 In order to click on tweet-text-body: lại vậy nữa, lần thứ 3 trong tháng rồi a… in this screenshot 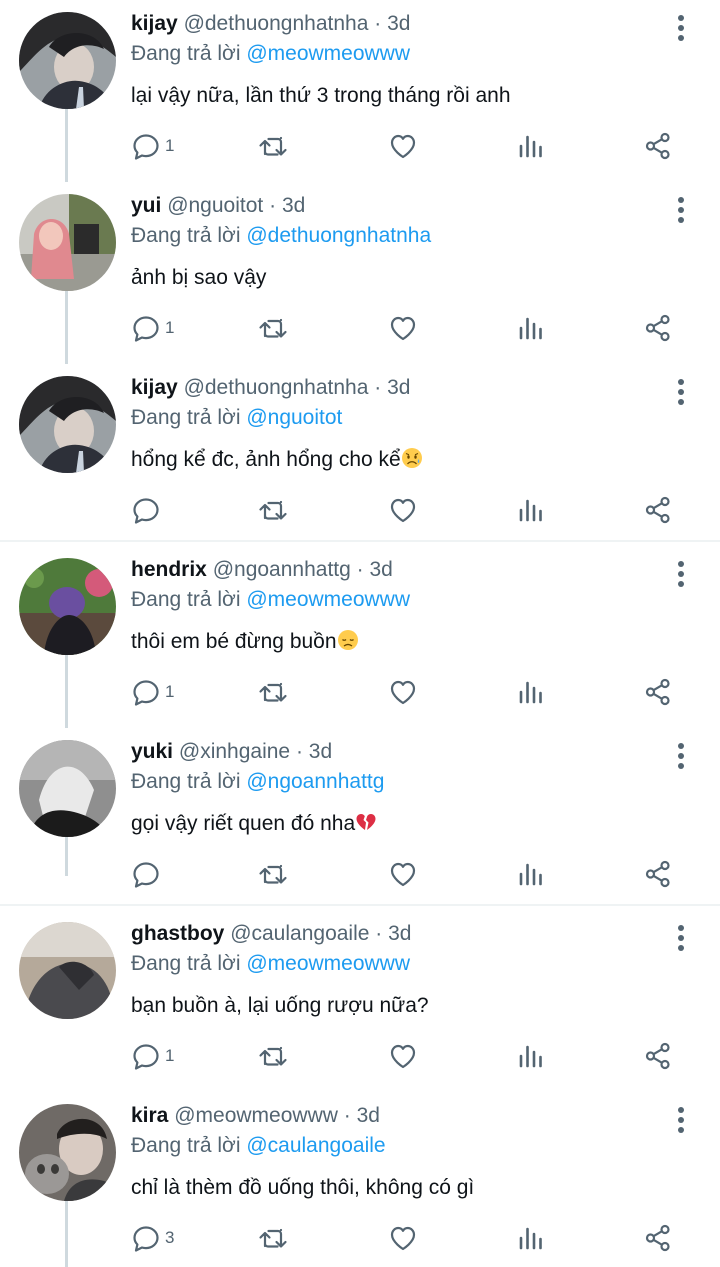, I will do `click(321, 95)`.